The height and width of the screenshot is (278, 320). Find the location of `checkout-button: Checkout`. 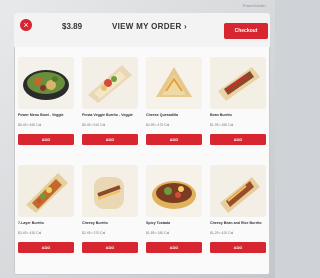

checkout-button: Checkout is located at coordinates (246, 31).